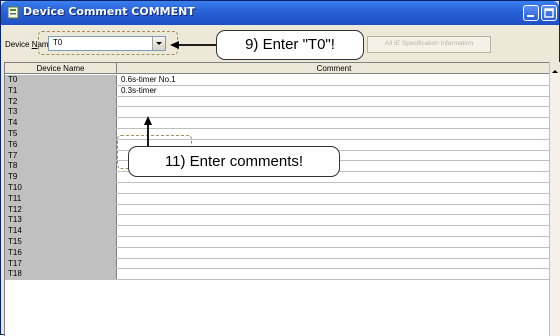 This screenshot has width=560, height=336. What do you see at coordinates (58, 42) in the screenshot?
I see `device-name-value: T0` at bounding box center [58, 42].